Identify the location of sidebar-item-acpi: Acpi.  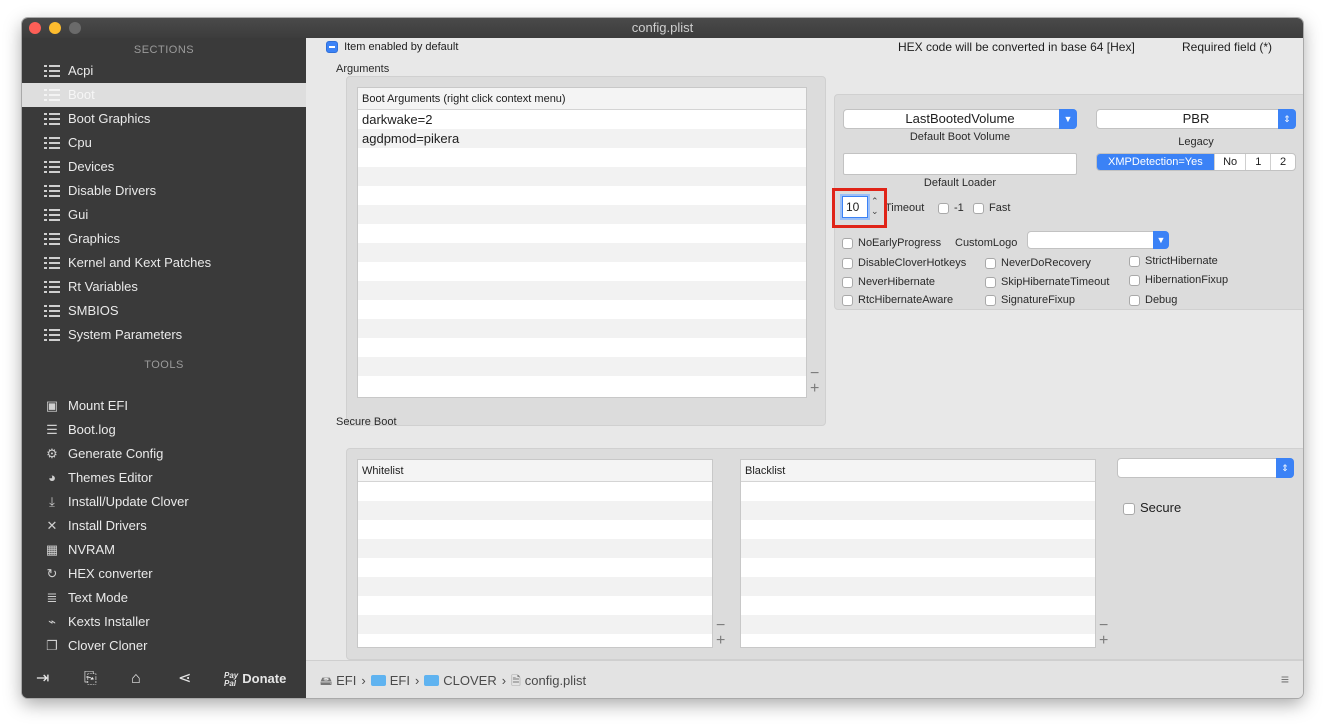
(164, 71).